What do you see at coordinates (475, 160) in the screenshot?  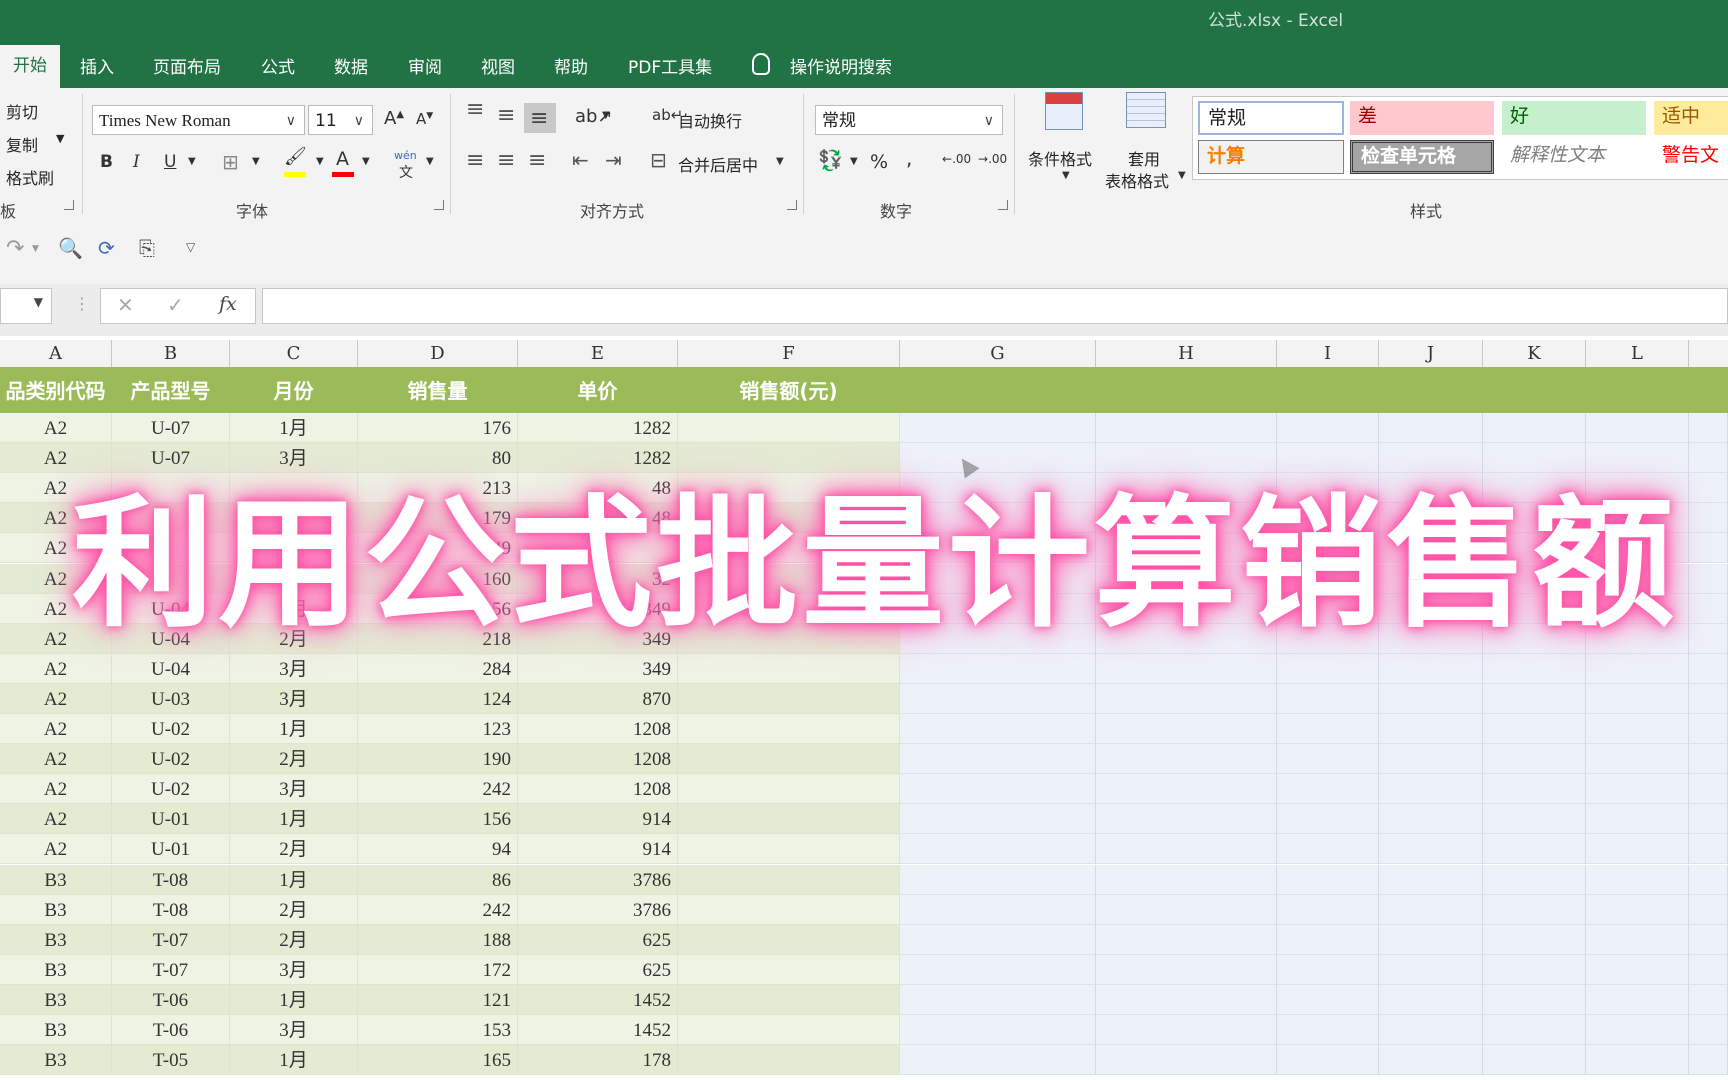 I see `align-left-icon: ≡` at bounding box center [475, 160].